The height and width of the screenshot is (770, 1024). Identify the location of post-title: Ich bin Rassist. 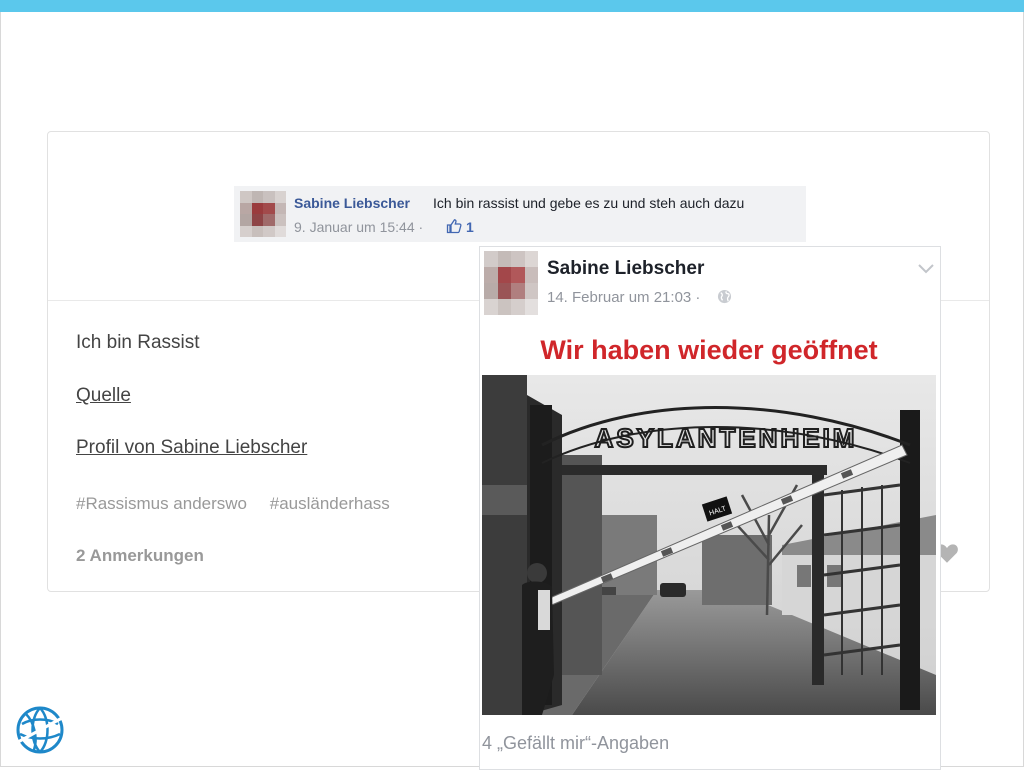
(138, 342).